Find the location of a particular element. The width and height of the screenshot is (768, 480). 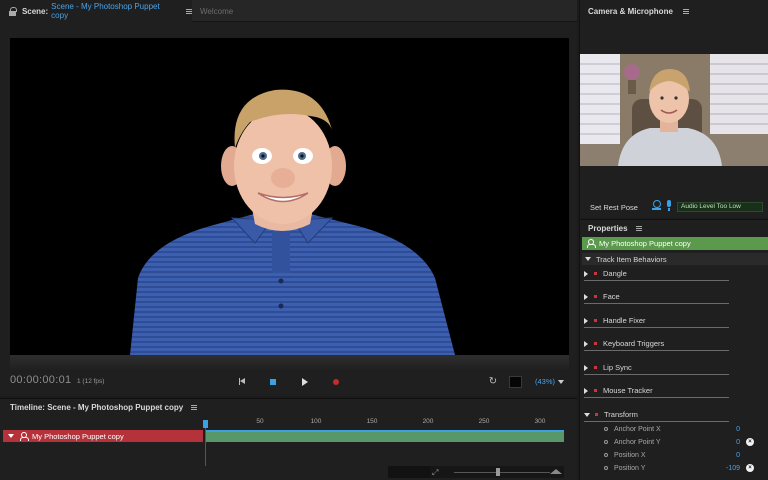

collapse-icon is located at coordinates (587, 414).